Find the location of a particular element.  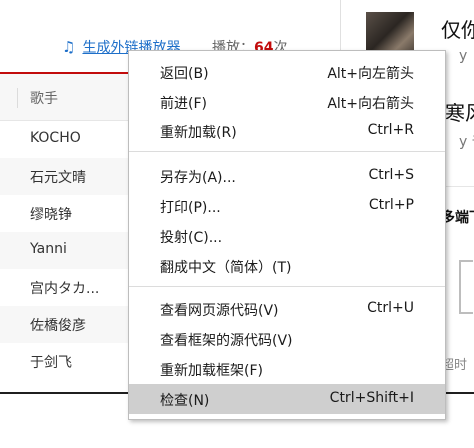

artist-cell: 石元文晴 is located at coordinates (58, 177).